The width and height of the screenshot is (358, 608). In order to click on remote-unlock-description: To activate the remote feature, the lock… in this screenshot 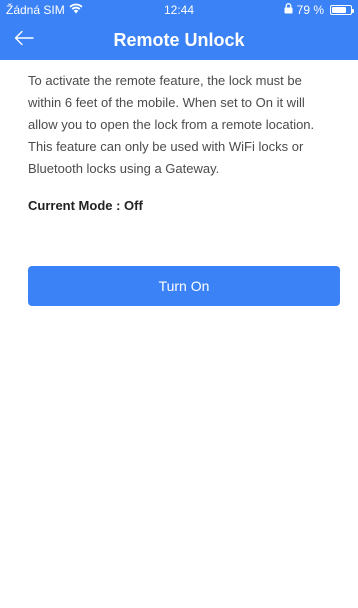, I will do `click(171, 124)`.